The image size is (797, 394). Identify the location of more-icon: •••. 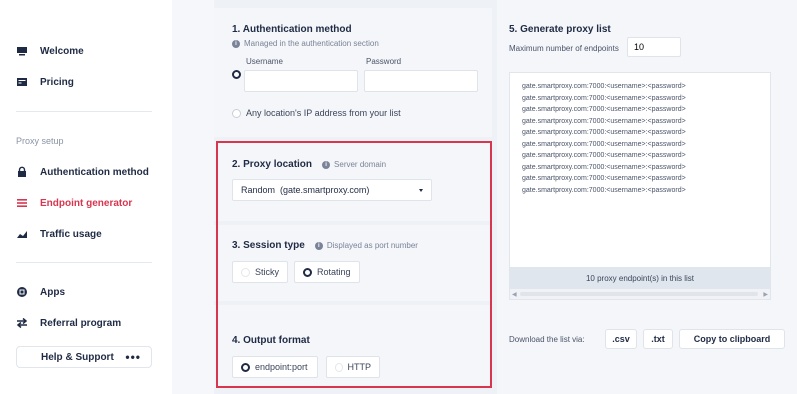
(133, 357).